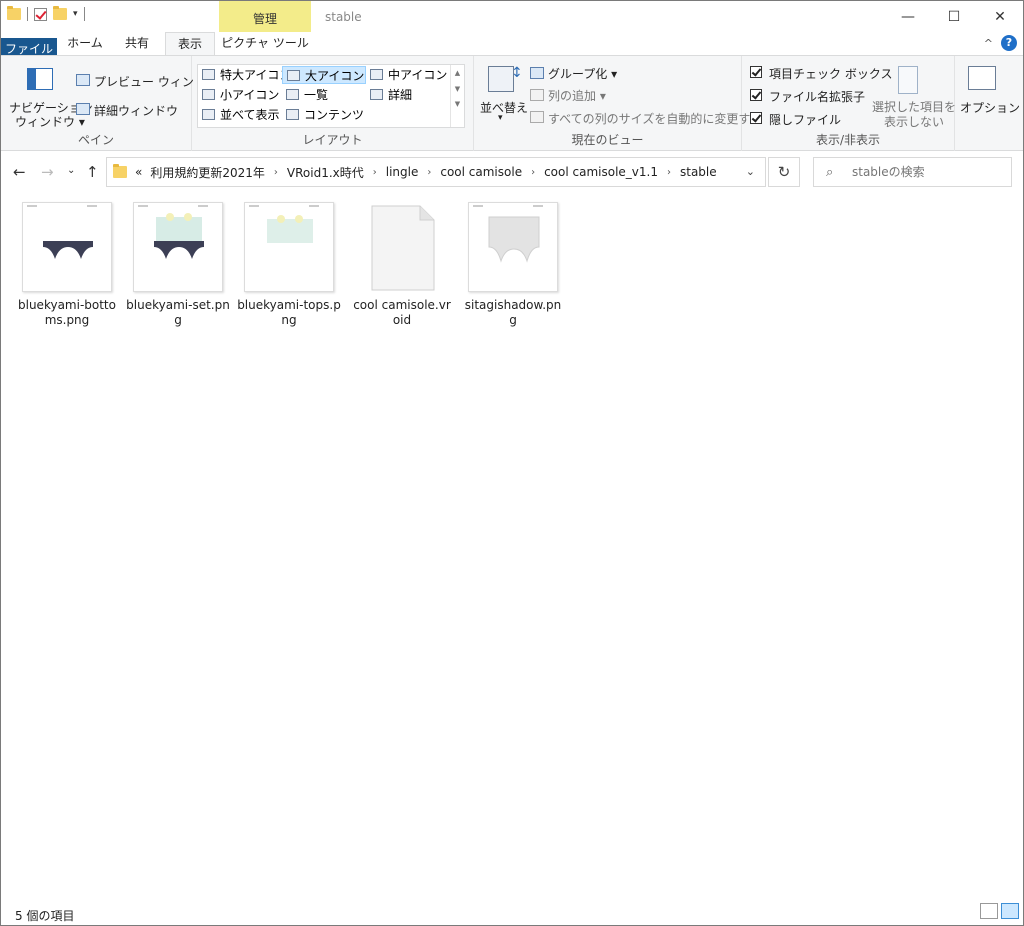 This screenshot has height=926, width=1024. I want to click on breadcrumb-item: cool camisole_v1.1, so click(601, 172).